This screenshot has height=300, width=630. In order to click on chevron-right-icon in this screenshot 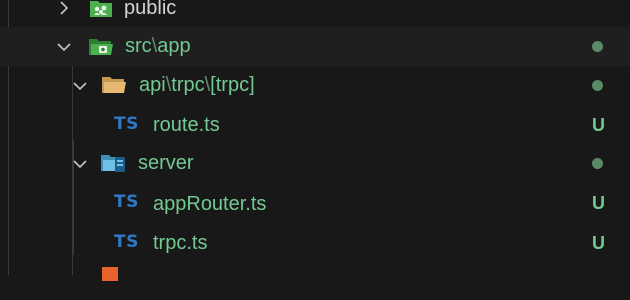, I will do `click(64, 8)`.